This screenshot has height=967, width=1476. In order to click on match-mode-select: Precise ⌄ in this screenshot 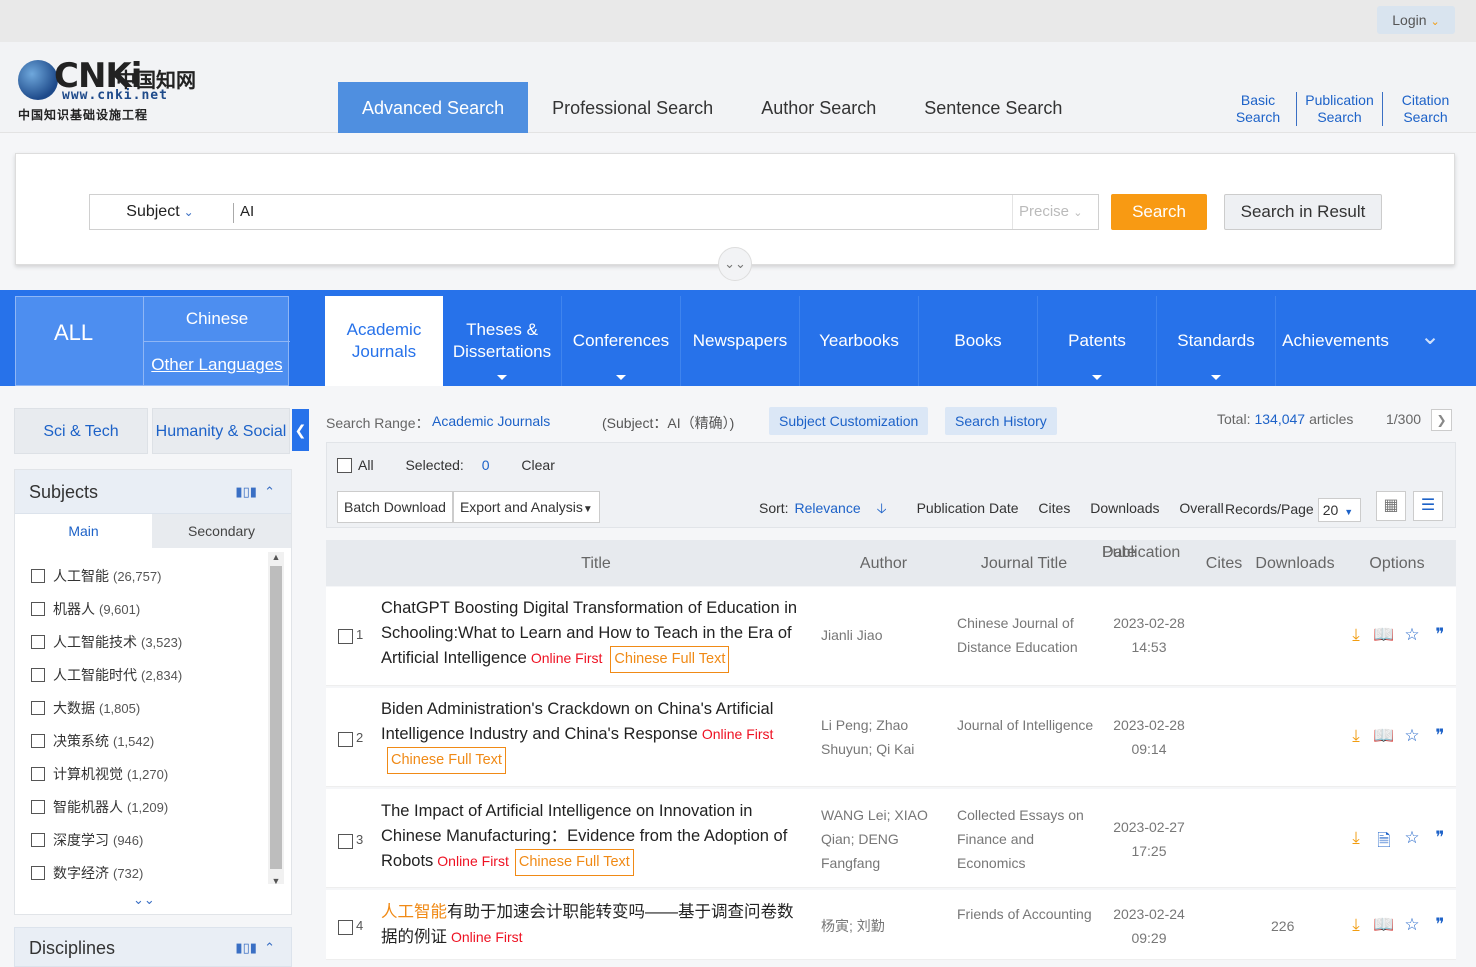, I will do `click(1055, 212)`.